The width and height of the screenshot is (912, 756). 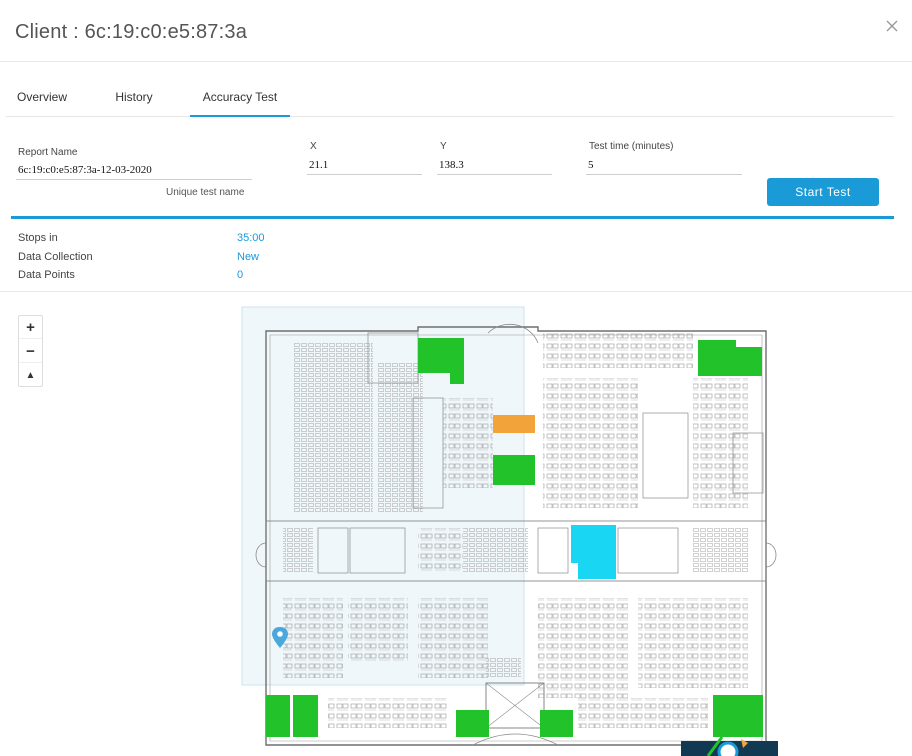 I want to click on x-input, so click(x=364, y=165).